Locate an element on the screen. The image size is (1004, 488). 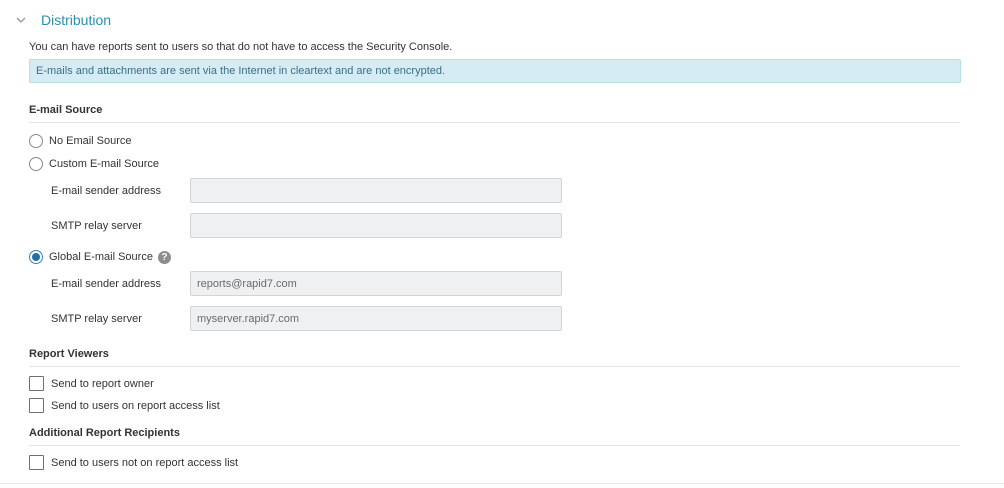
radio-button-checked is located at coordinates (36, 257).